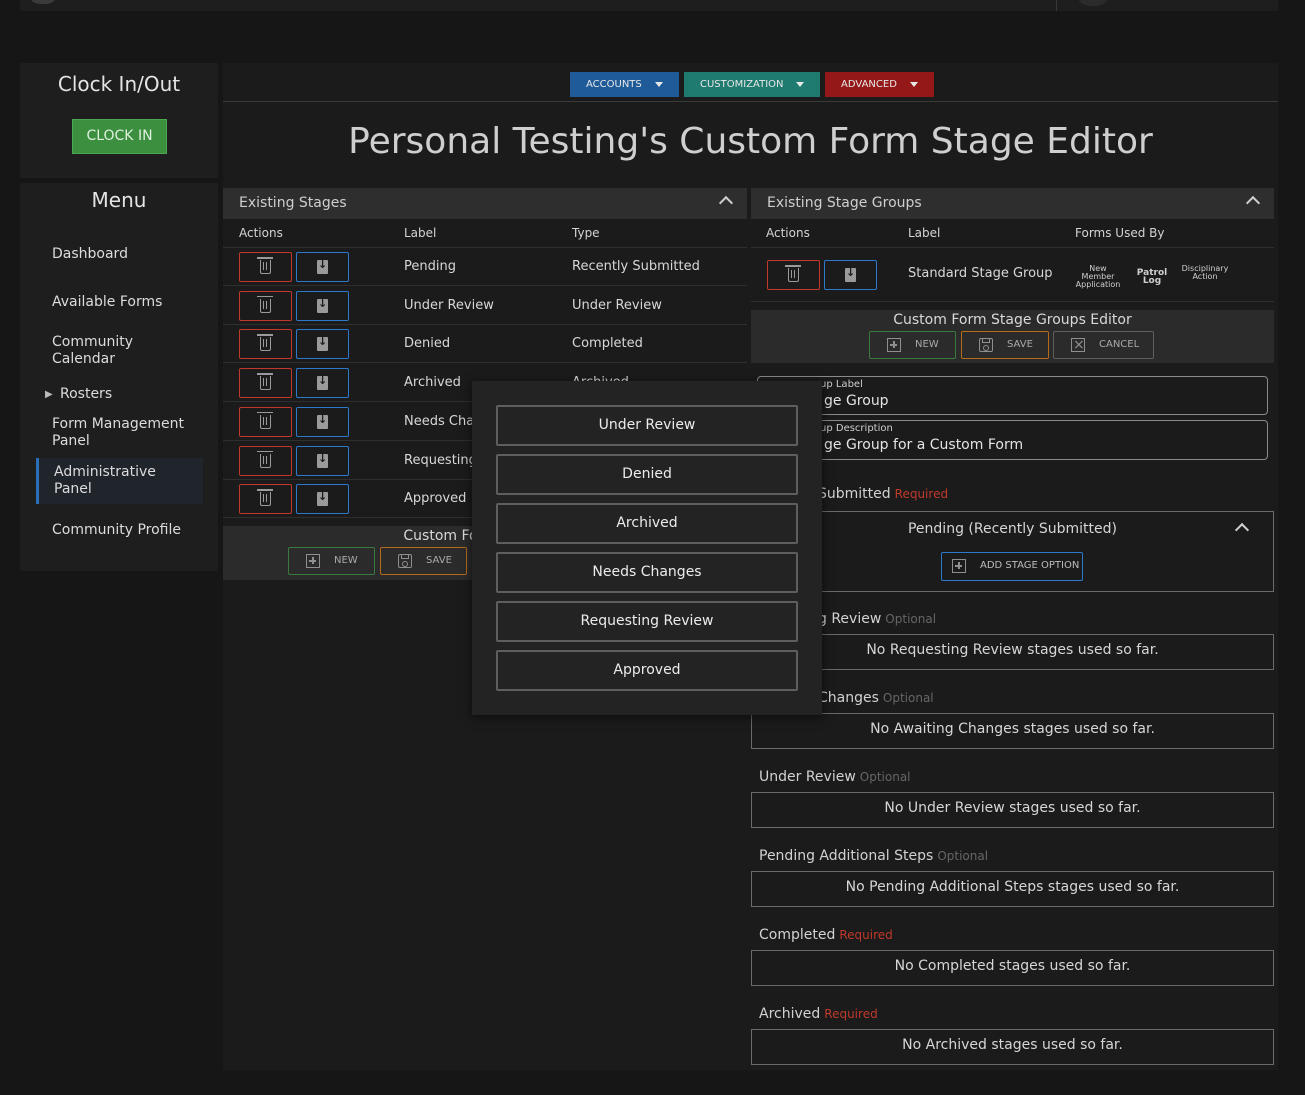 The width and height of the screenshot is (1305, 1095). I want to click on group-label: Standard Stage Group, so click(980, 273).